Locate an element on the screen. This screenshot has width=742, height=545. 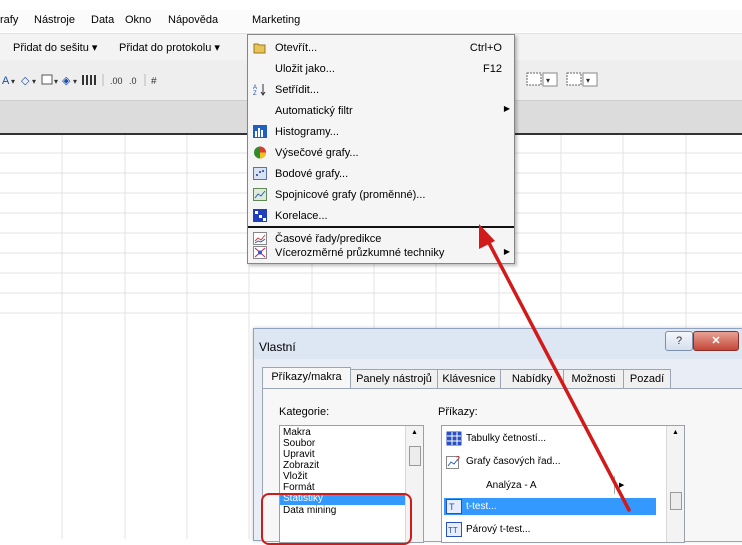
add-to-workbook-button: Přidat do sešitu ▾ is located at coordinates (55, 47).